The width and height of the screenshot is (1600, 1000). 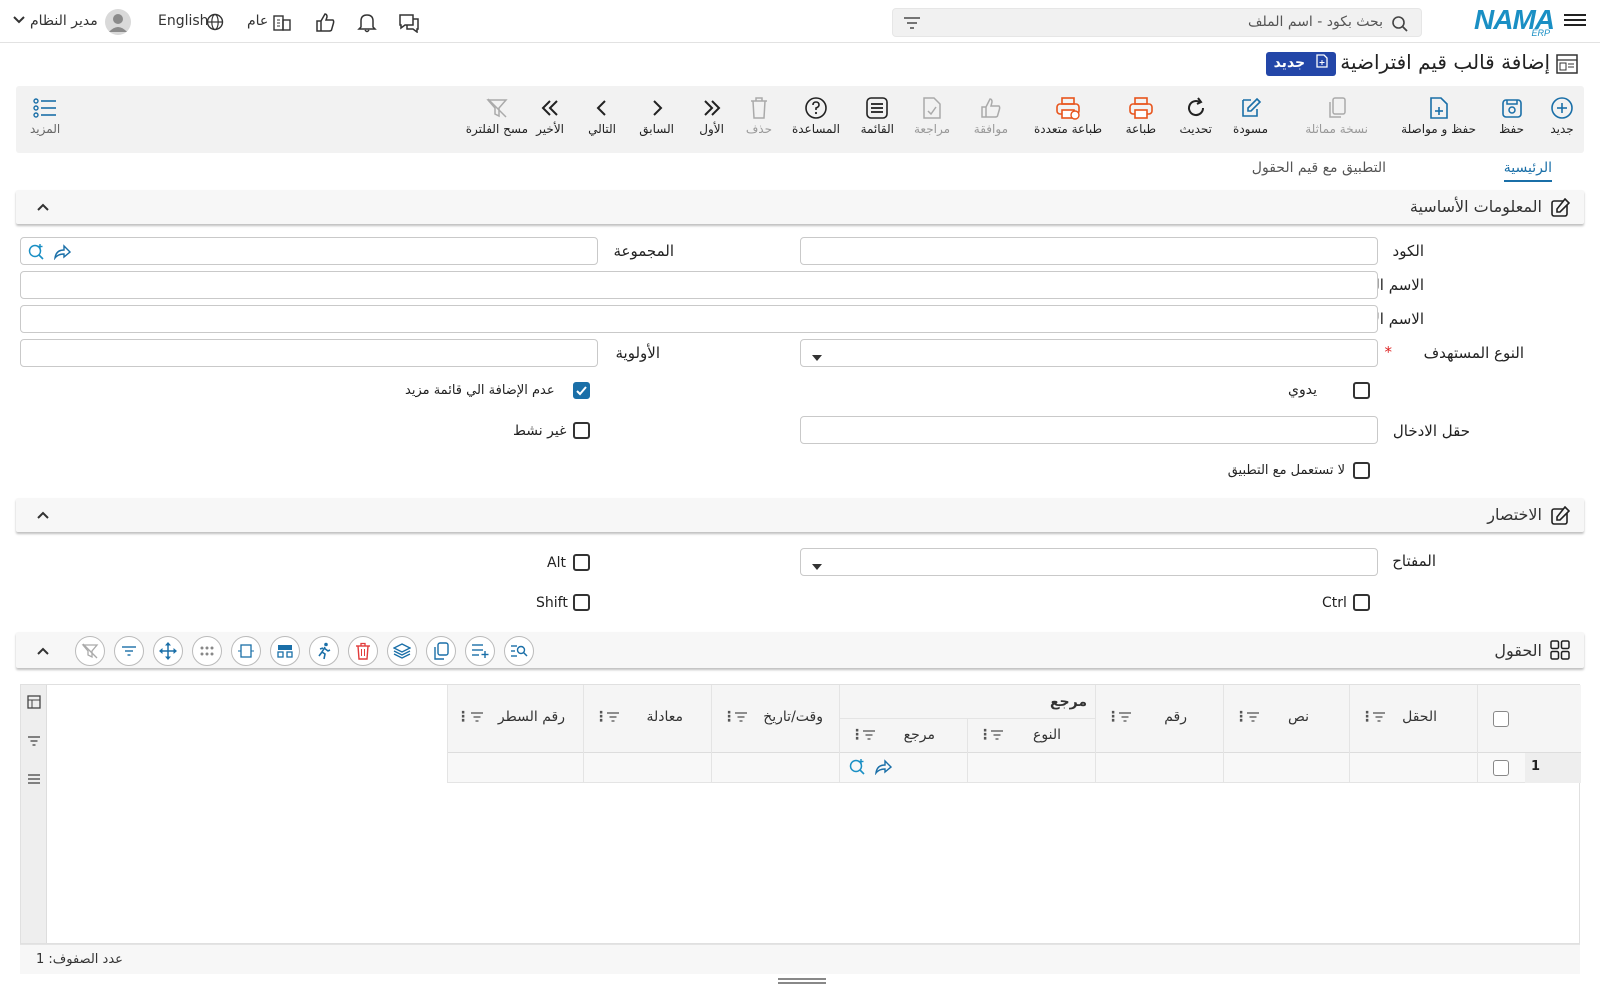 What do you see at coordinates (257, 21) in the screenshot?
I see `branch-label: عام` at bounding box center [257, 21].